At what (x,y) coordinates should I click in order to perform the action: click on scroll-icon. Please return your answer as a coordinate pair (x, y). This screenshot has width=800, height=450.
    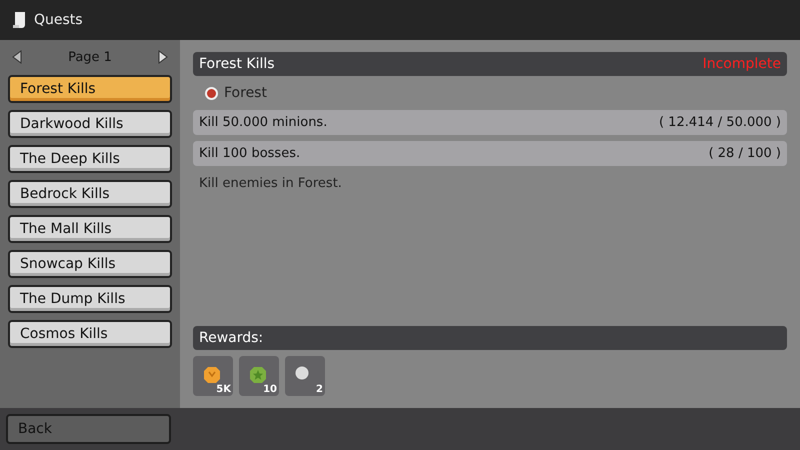
    Looking at the image, I should click on (19, 20).